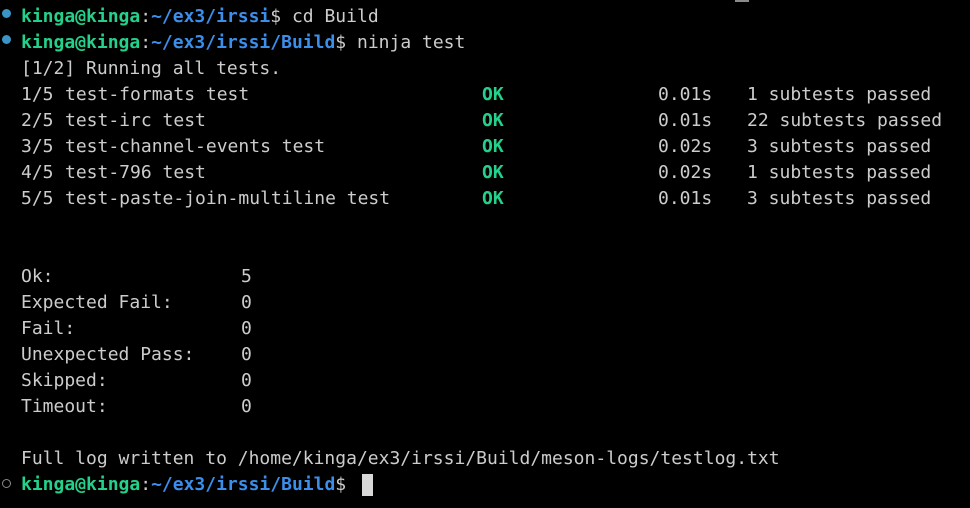 The height and width of the screenshot is (508, 970). Describe the element at coordinates (97, 302) in the screenshot. I see `summary-label: Expected Fail:` at that location.